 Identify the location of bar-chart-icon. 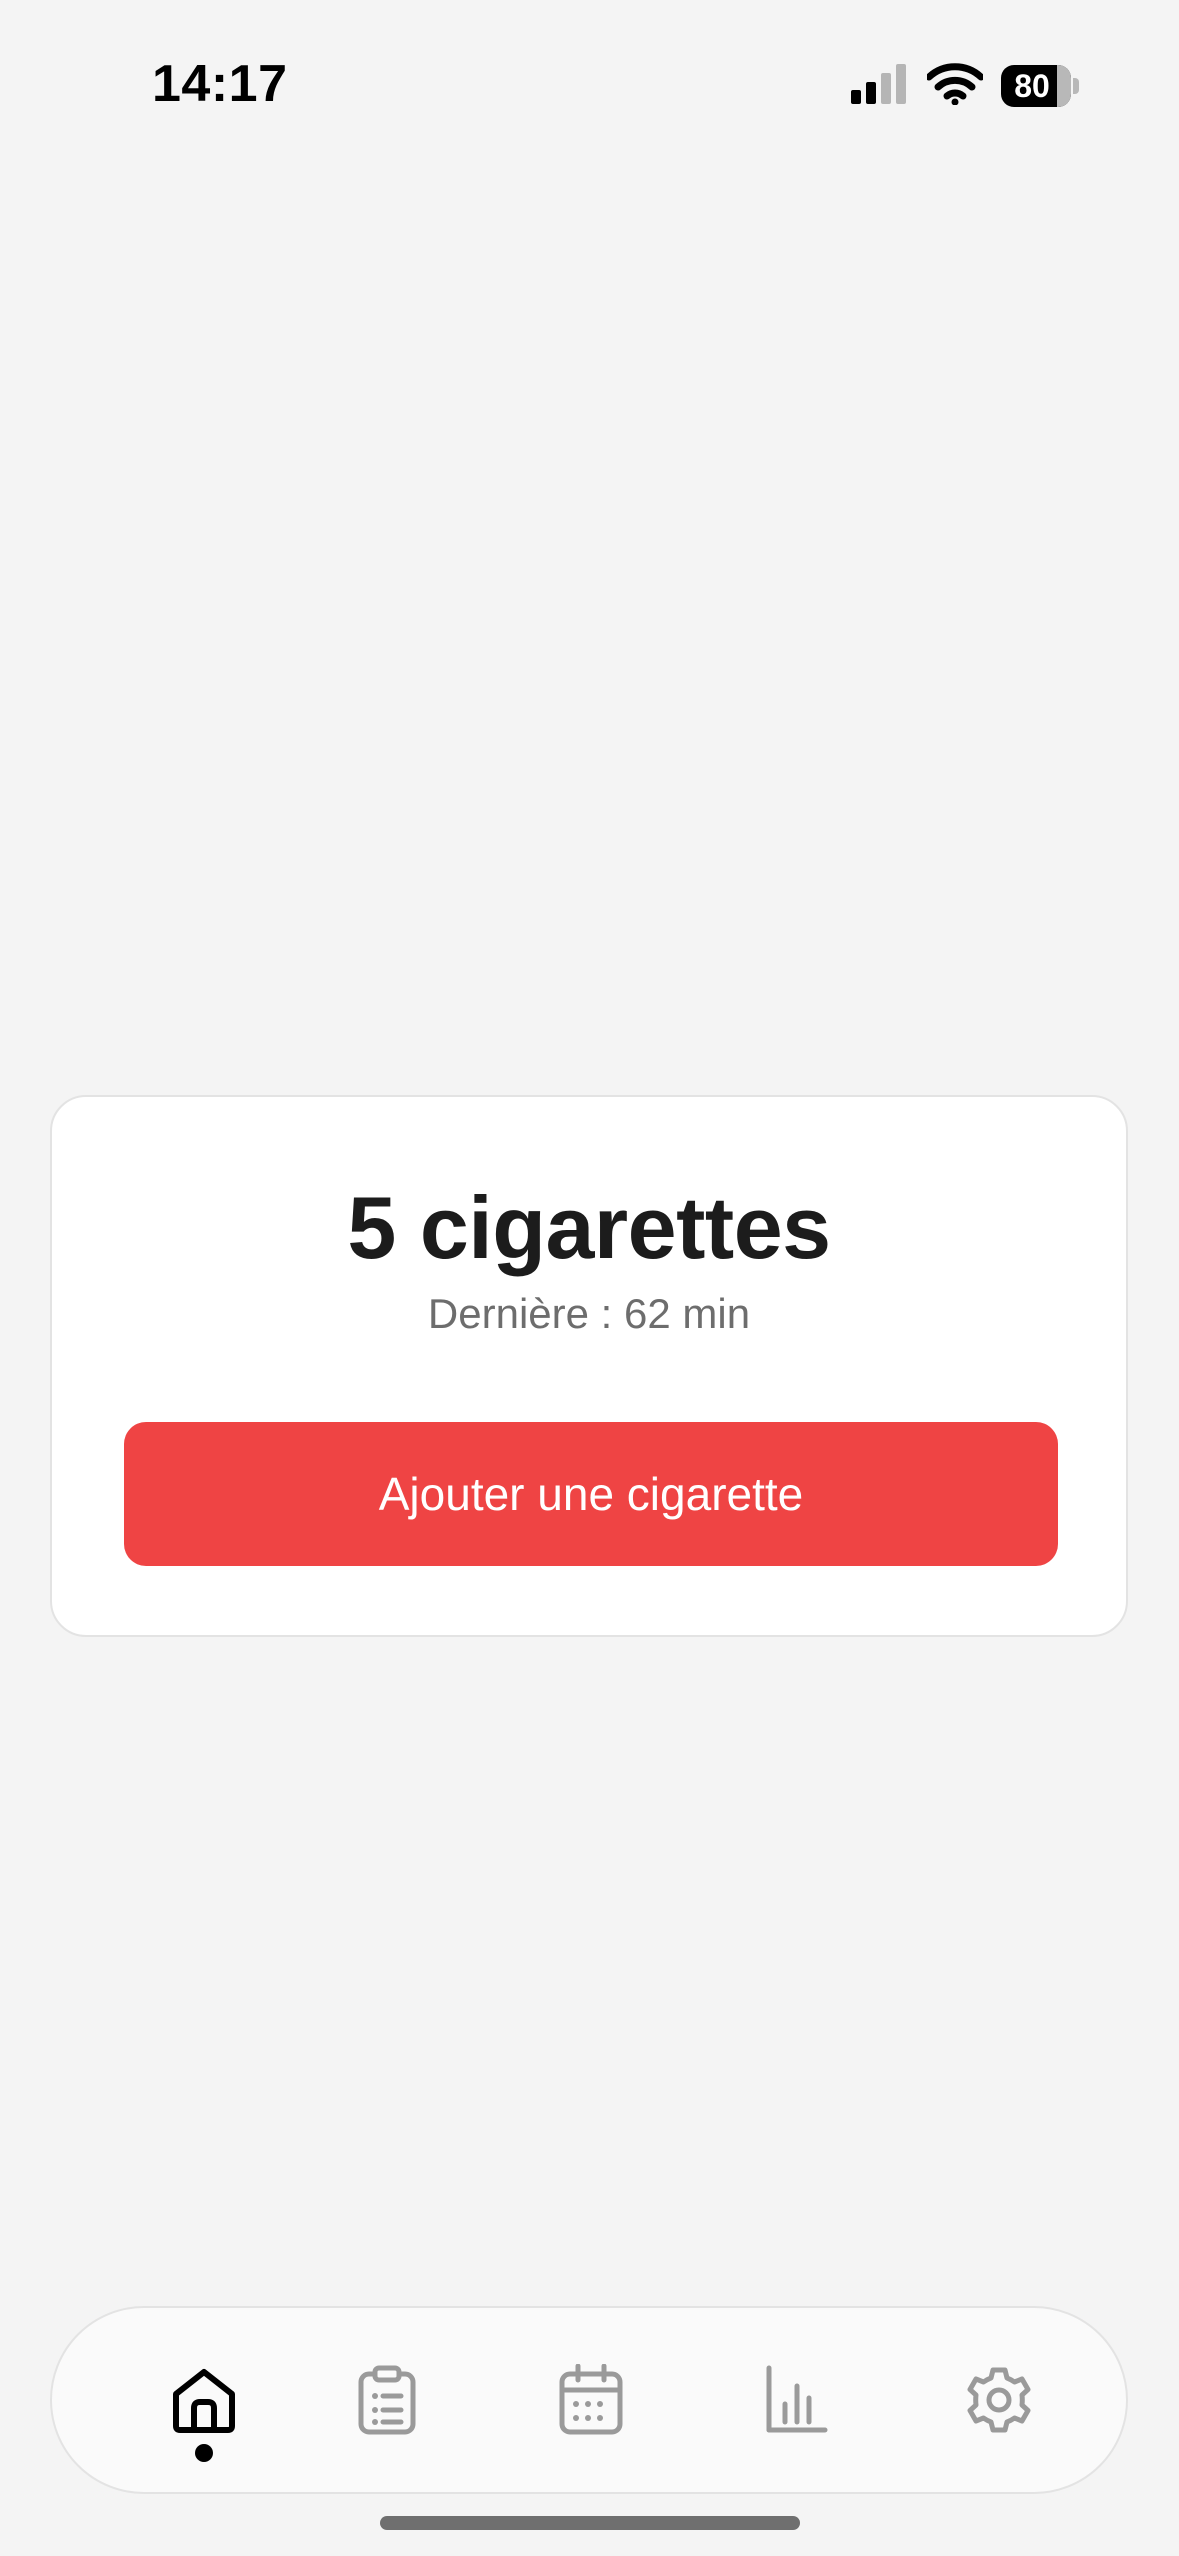
(796, 2400).